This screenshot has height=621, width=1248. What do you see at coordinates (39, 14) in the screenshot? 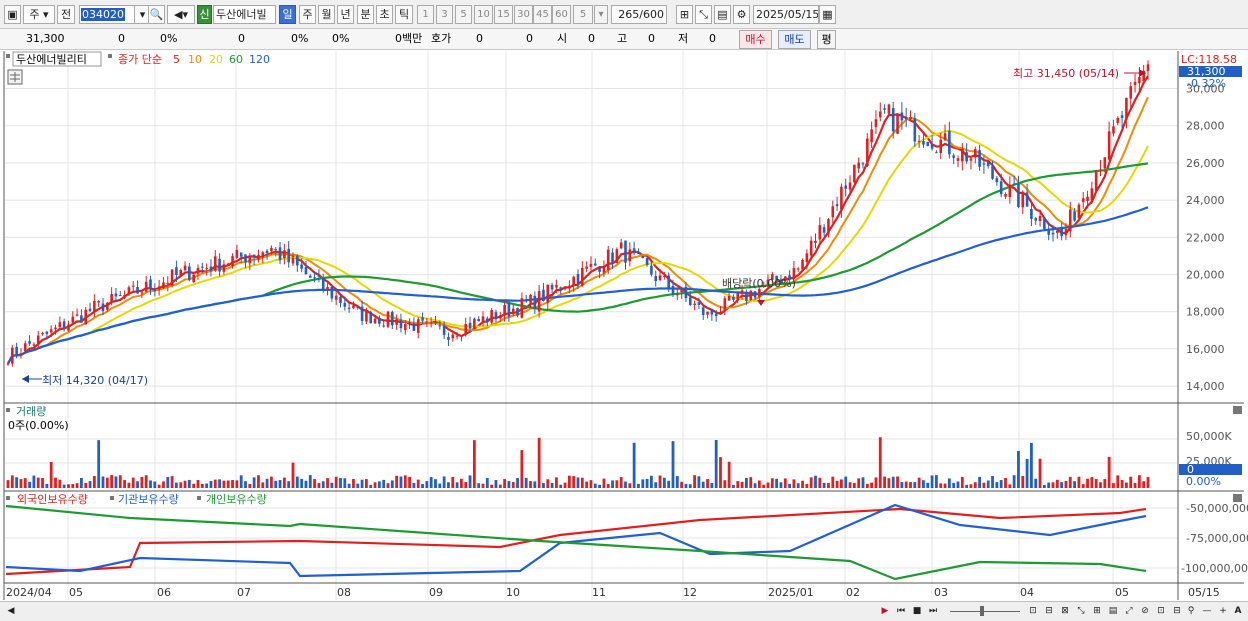
I see `period-select: 주 ▾` at bounding box center [39, 14].